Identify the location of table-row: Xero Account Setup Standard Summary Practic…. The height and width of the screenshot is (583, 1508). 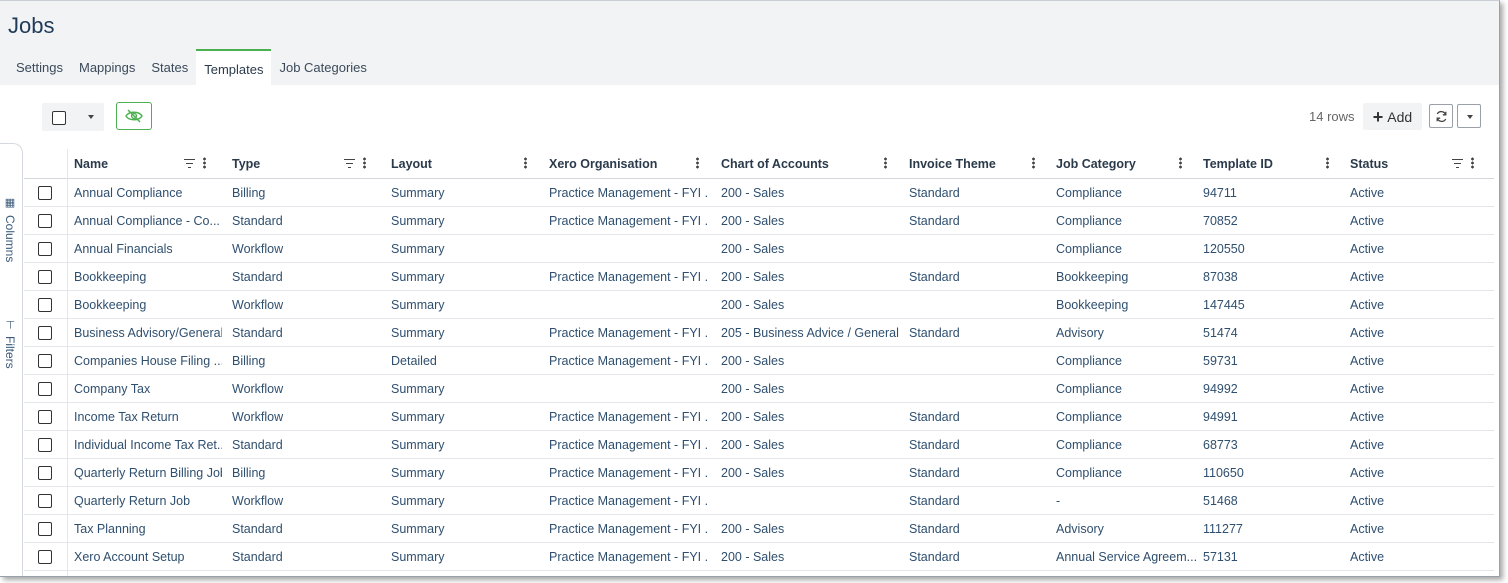
(759, 557).